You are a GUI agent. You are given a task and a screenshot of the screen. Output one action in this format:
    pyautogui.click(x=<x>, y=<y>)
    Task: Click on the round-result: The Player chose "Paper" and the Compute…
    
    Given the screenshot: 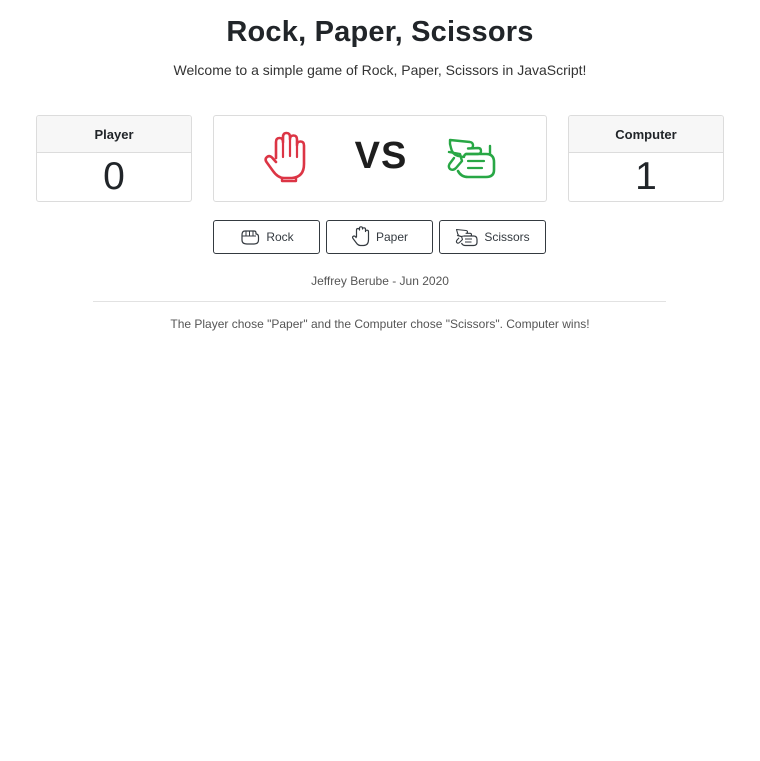 What is the action you would take?
    pyautogui.click(x=380, y=324)
    